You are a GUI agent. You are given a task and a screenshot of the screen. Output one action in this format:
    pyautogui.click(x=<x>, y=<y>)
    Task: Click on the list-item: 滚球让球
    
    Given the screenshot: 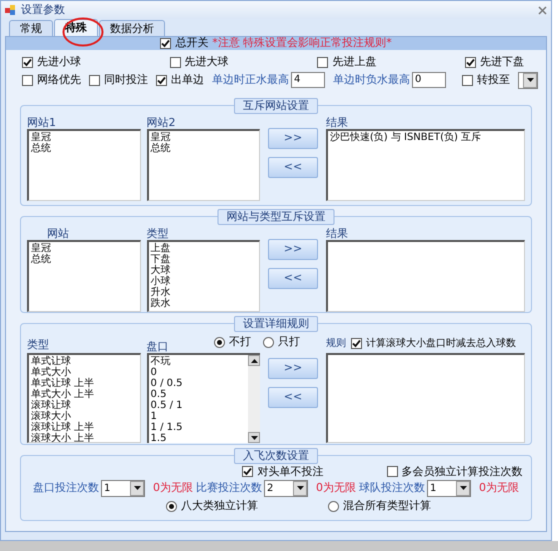 What is the action you would take?
    pyautogui.click(x=84, y=405)
    